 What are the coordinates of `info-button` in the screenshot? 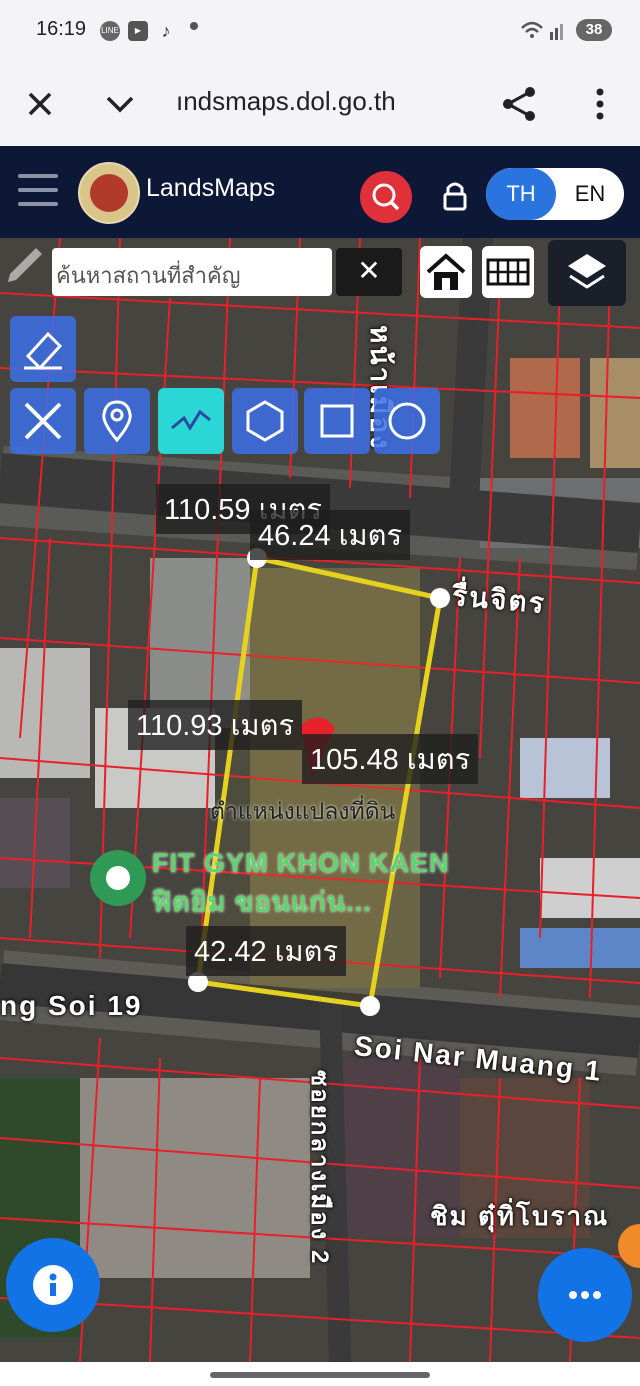 It's located at (53, 1285).